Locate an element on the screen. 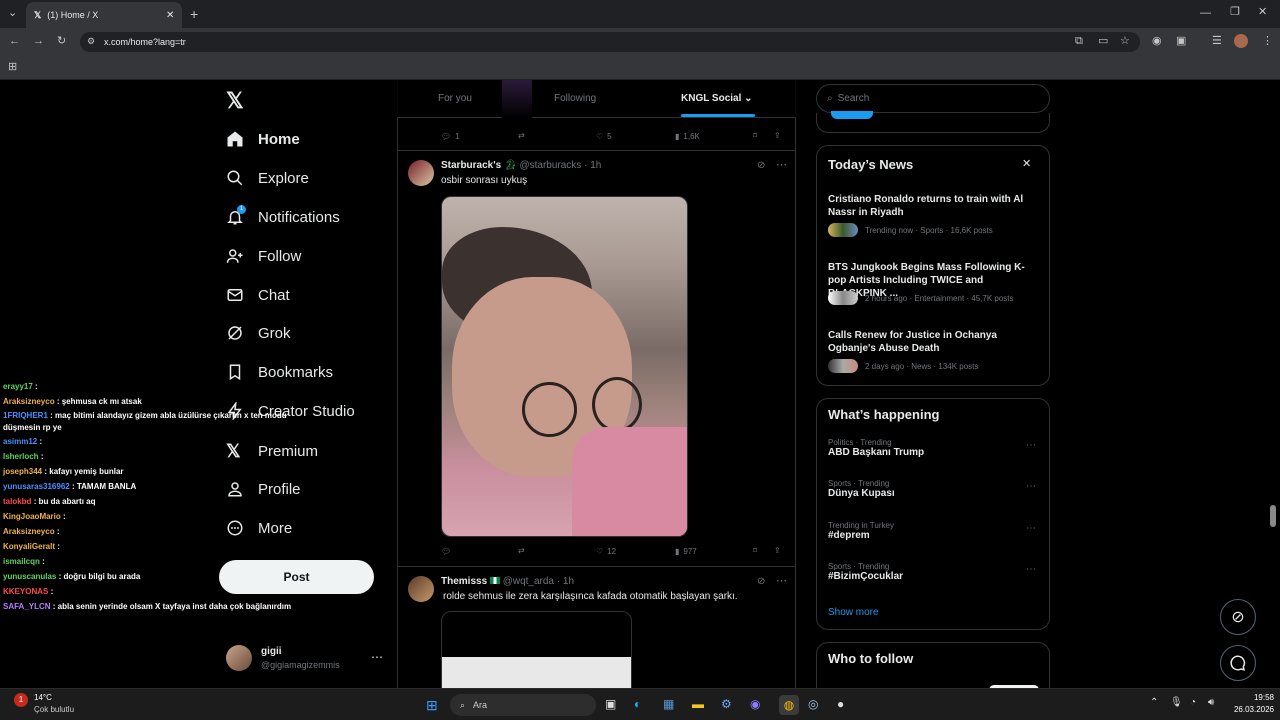 The image size is (1280, 720). back-icon: ← is located at coordinates (14, 41).